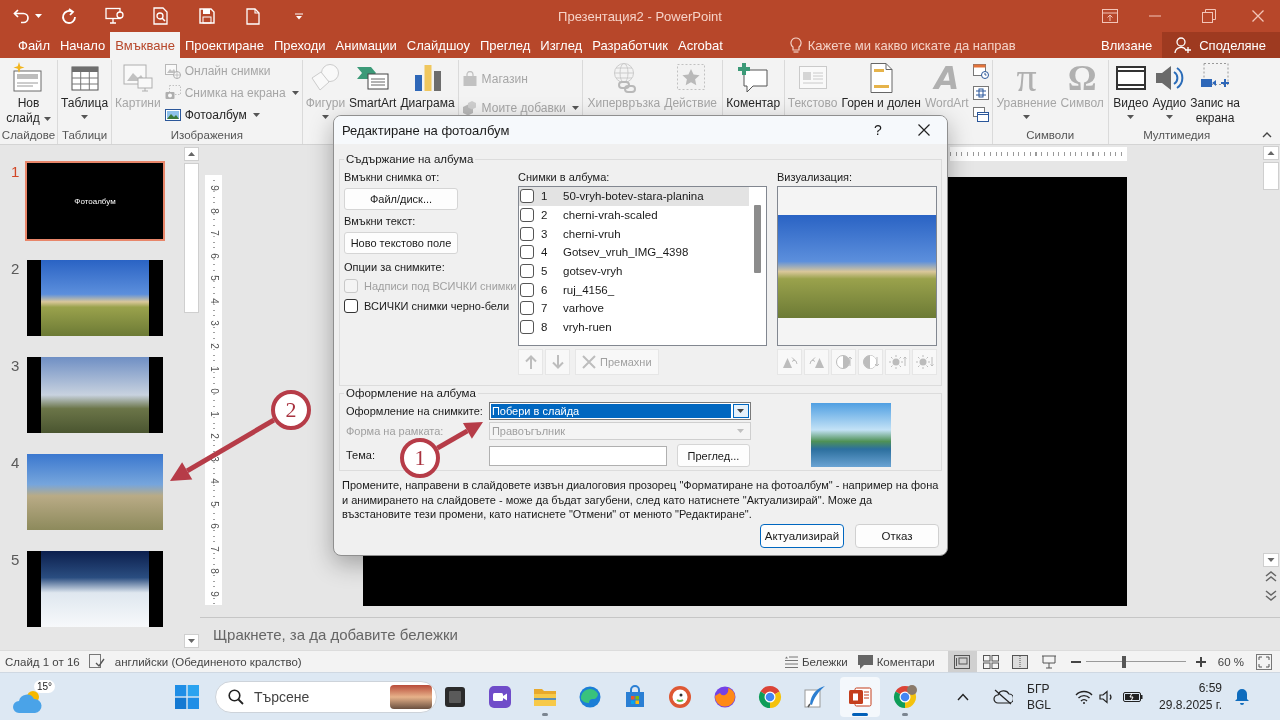 The width and height of the screenshot is (1280, 720). I want to click on ribbon-button: SmartArt, so click(373, 85).